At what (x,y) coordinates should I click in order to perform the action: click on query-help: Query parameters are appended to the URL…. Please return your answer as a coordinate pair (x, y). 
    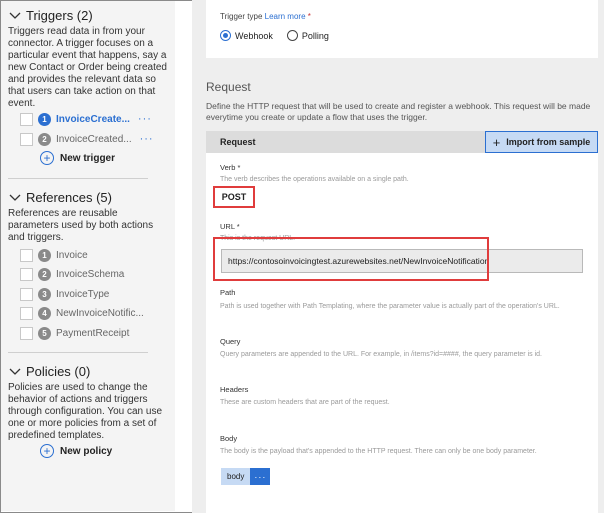
    Looking at the image, I should click on (381, 354).